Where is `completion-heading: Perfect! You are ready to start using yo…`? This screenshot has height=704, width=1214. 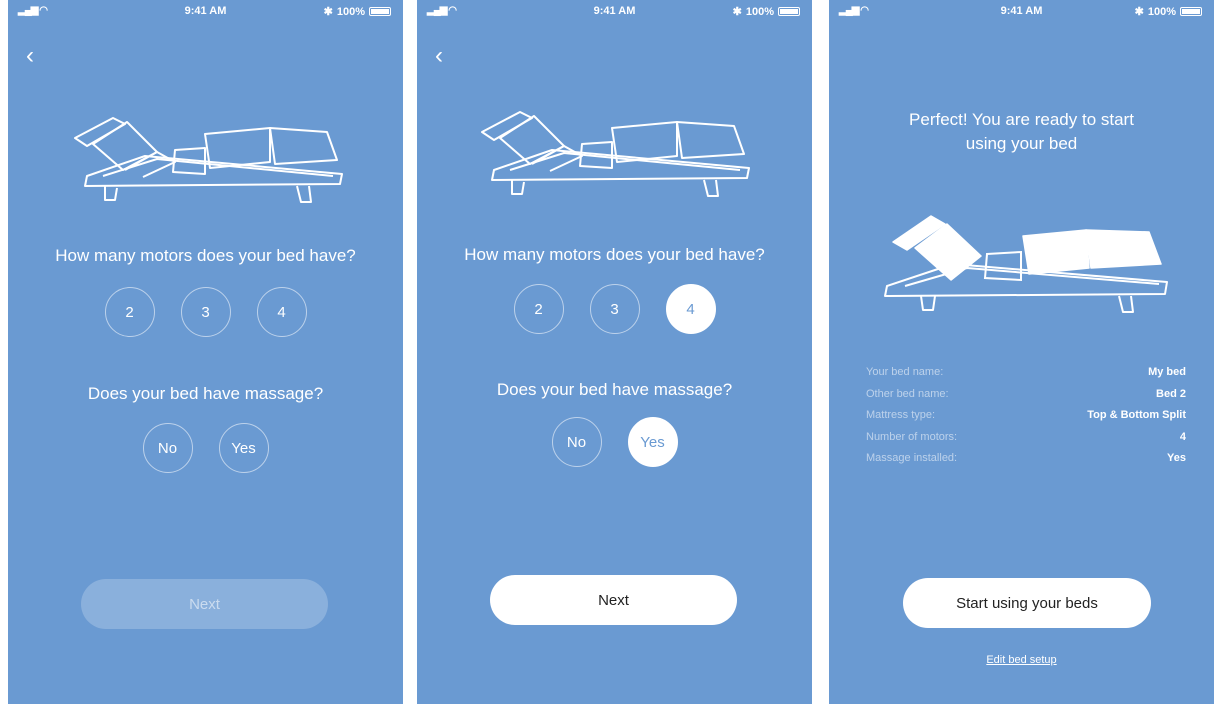
completion-heading: Perfect! You are ready to start using yo… is located at coordinates (1021, 132).